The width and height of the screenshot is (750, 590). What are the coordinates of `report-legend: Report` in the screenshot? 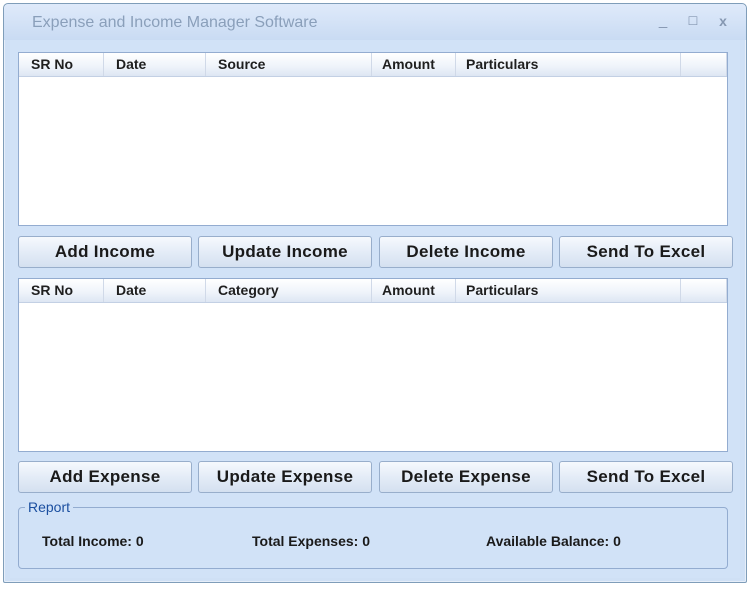 It's located at (49, 507).